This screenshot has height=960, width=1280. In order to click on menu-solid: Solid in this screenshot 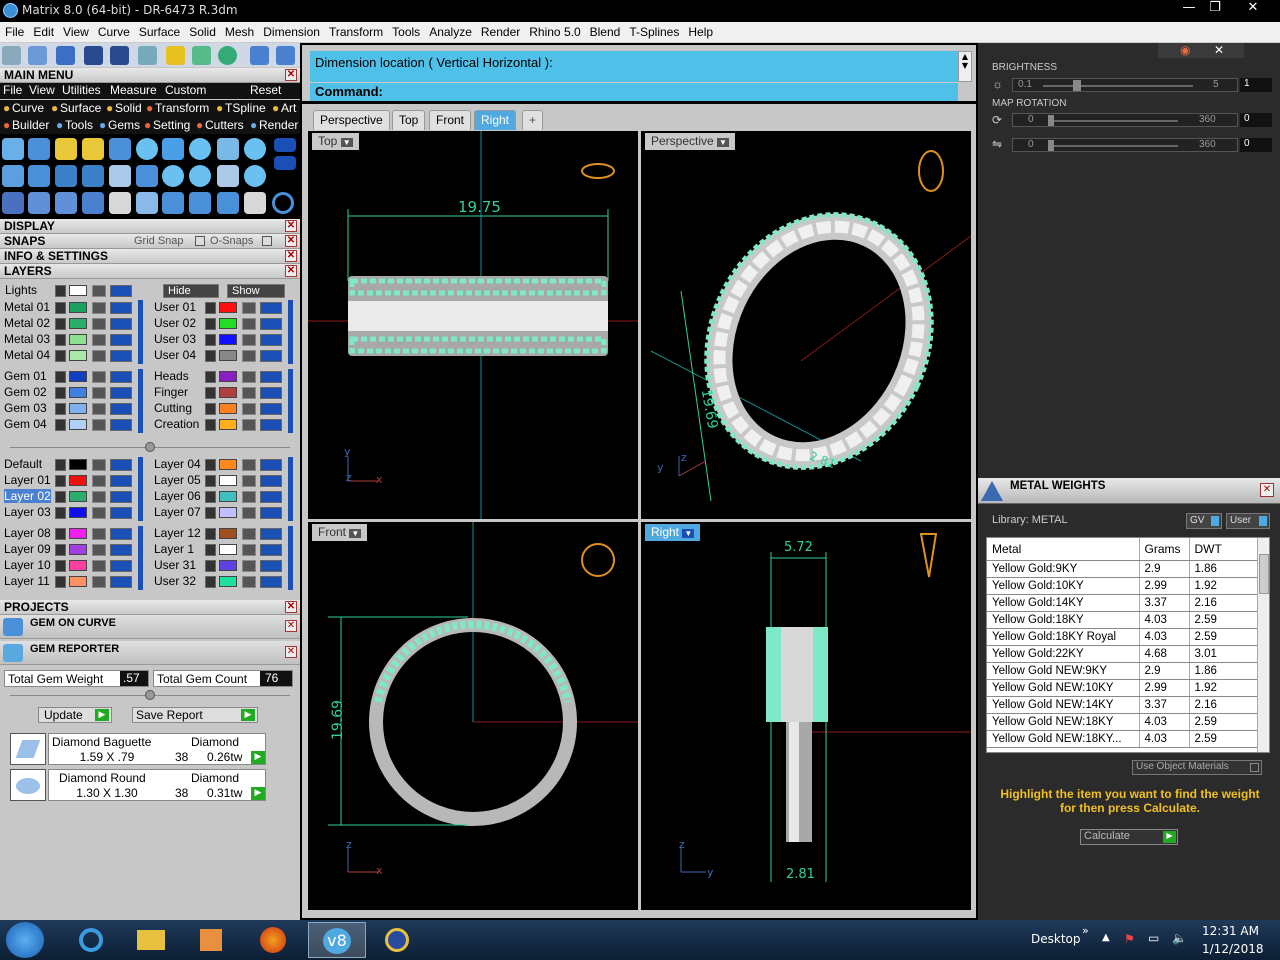, I will do `click(202, 30)`.